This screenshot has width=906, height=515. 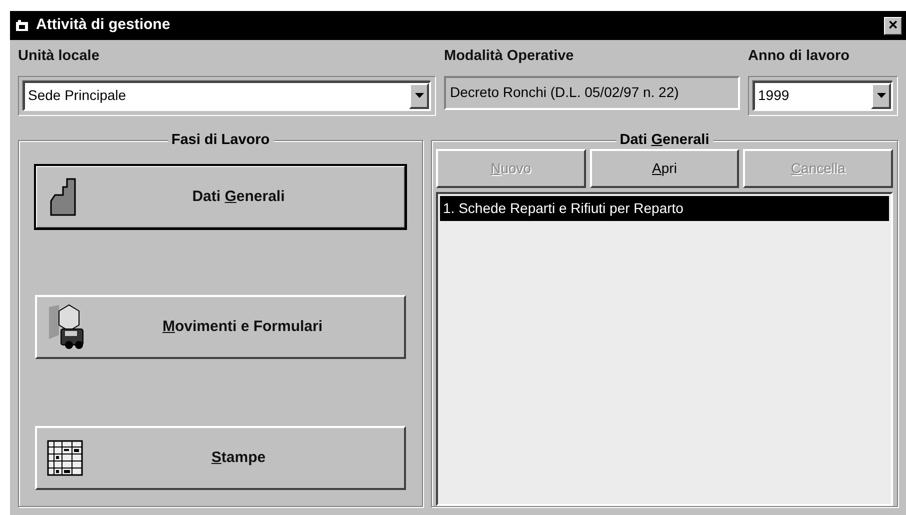 I want to click on spreadsheet-icon, so click(x=65, y=458).